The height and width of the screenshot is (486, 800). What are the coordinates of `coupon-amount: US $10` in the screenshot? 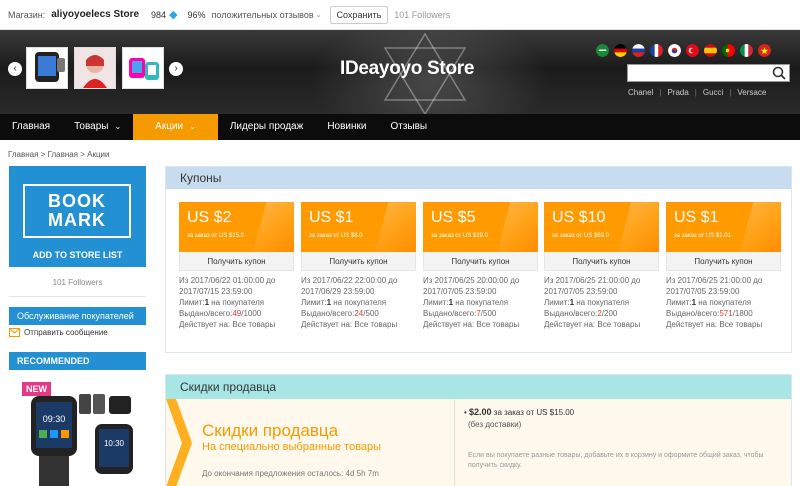 It's located at (579, 217).